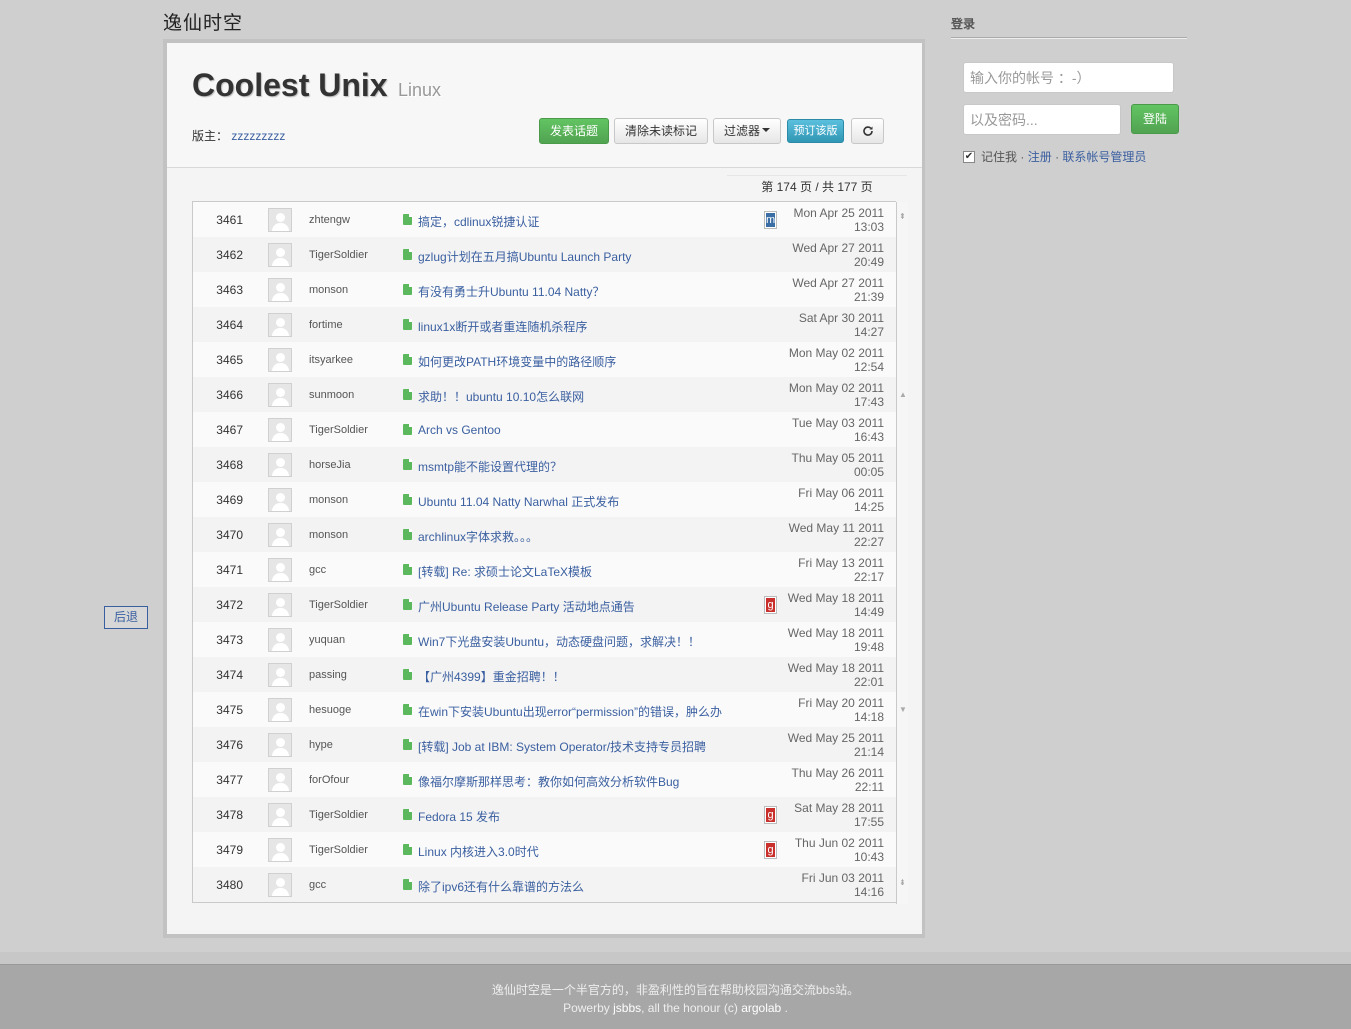 This screenshot has width=1351, height=1029. What do you see at coordinates (478, 851) in the screenshot?
I see `topic-title-link: Linux 内核进入3.0时代` at bounding box center [478, 851].